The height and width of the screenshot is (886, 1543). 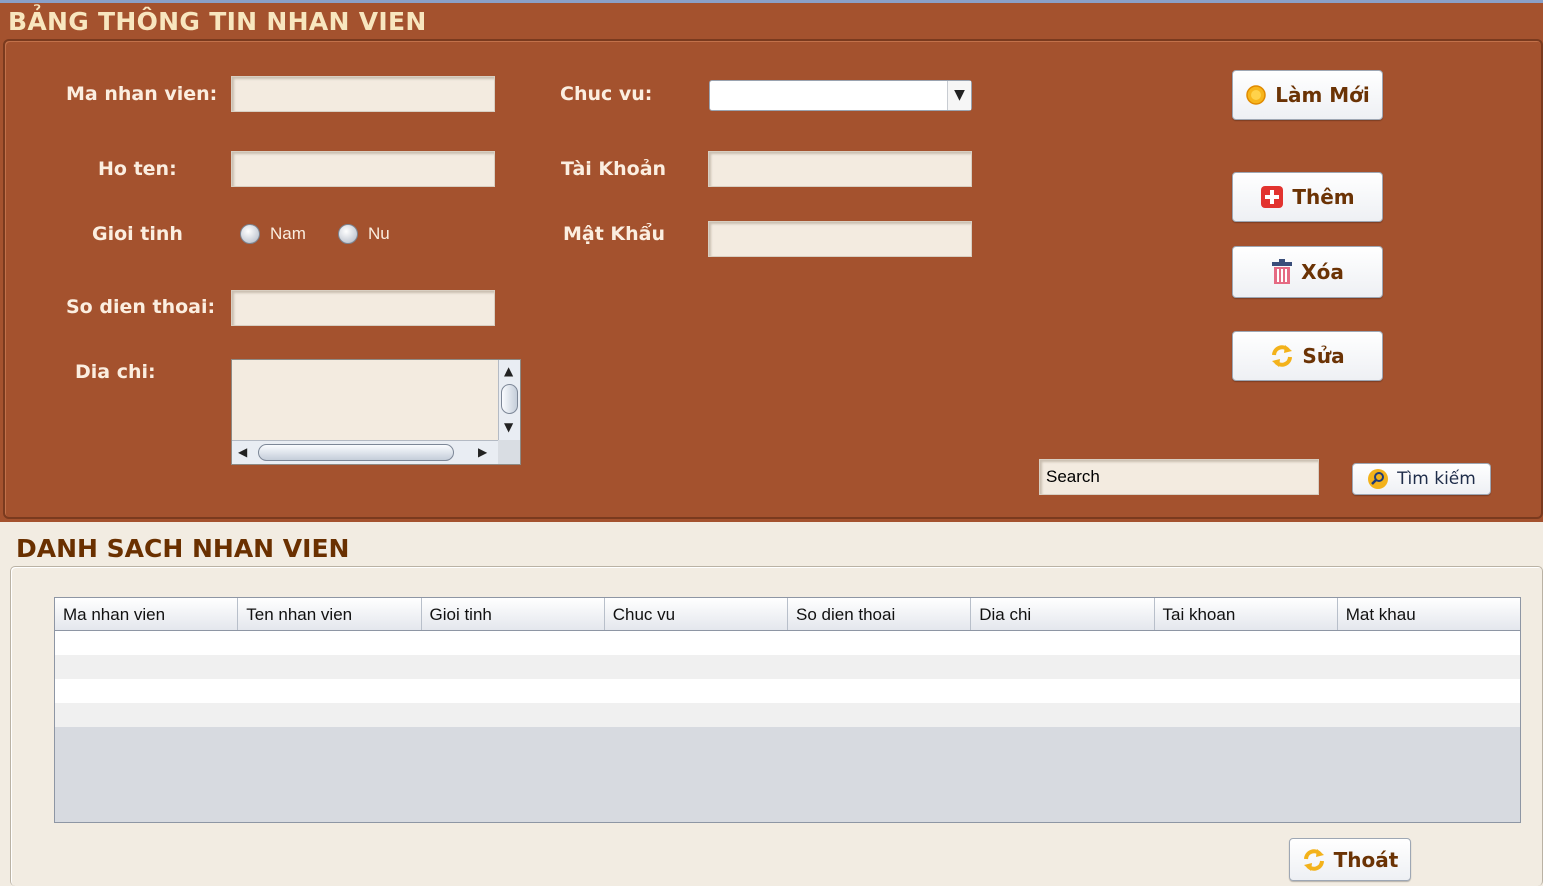 I want to click on tim-kiem-button: Tìm kiếm, so click(x=1421, y=479).